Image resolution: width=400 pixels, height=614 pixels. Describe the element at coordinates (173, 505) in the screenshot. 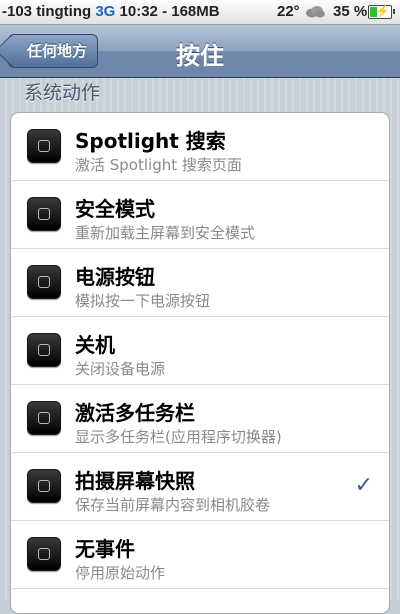

I see `item-subtitle: 保存当前屏幕内容到相机胶卷` at that location.